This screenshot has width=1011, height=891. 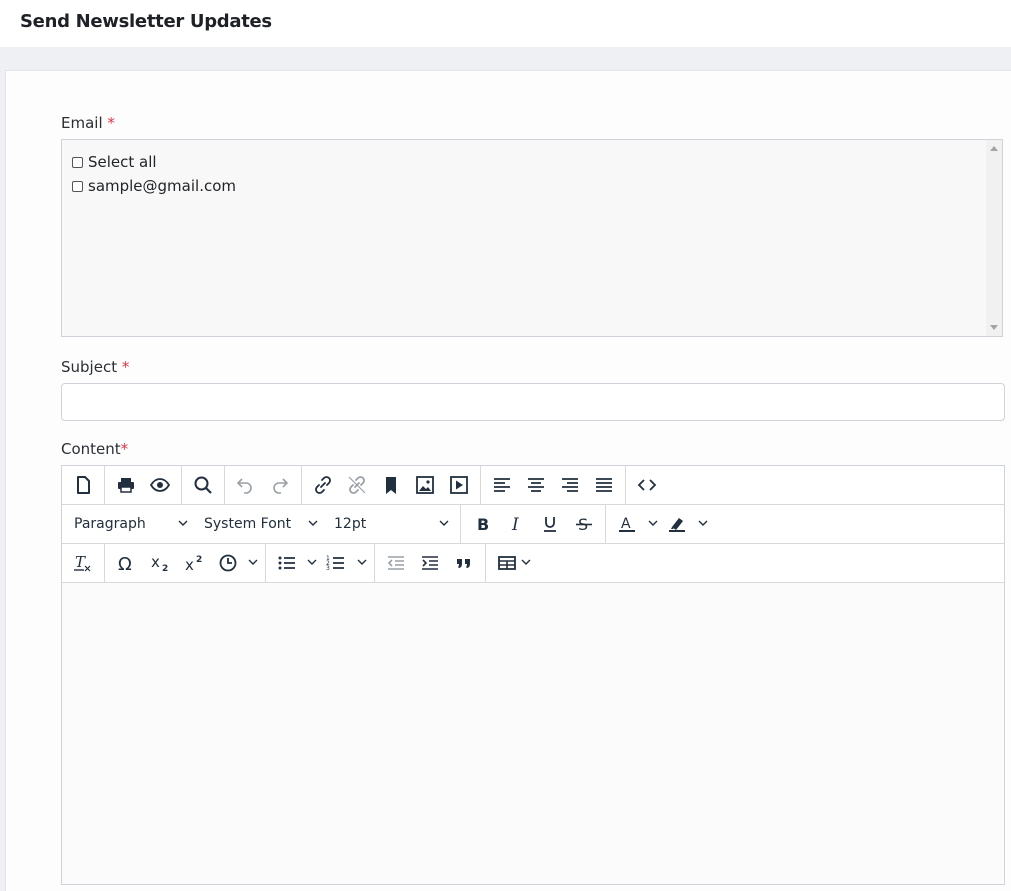 I want to click on align-justify-icon, so click(x=604, y=485).